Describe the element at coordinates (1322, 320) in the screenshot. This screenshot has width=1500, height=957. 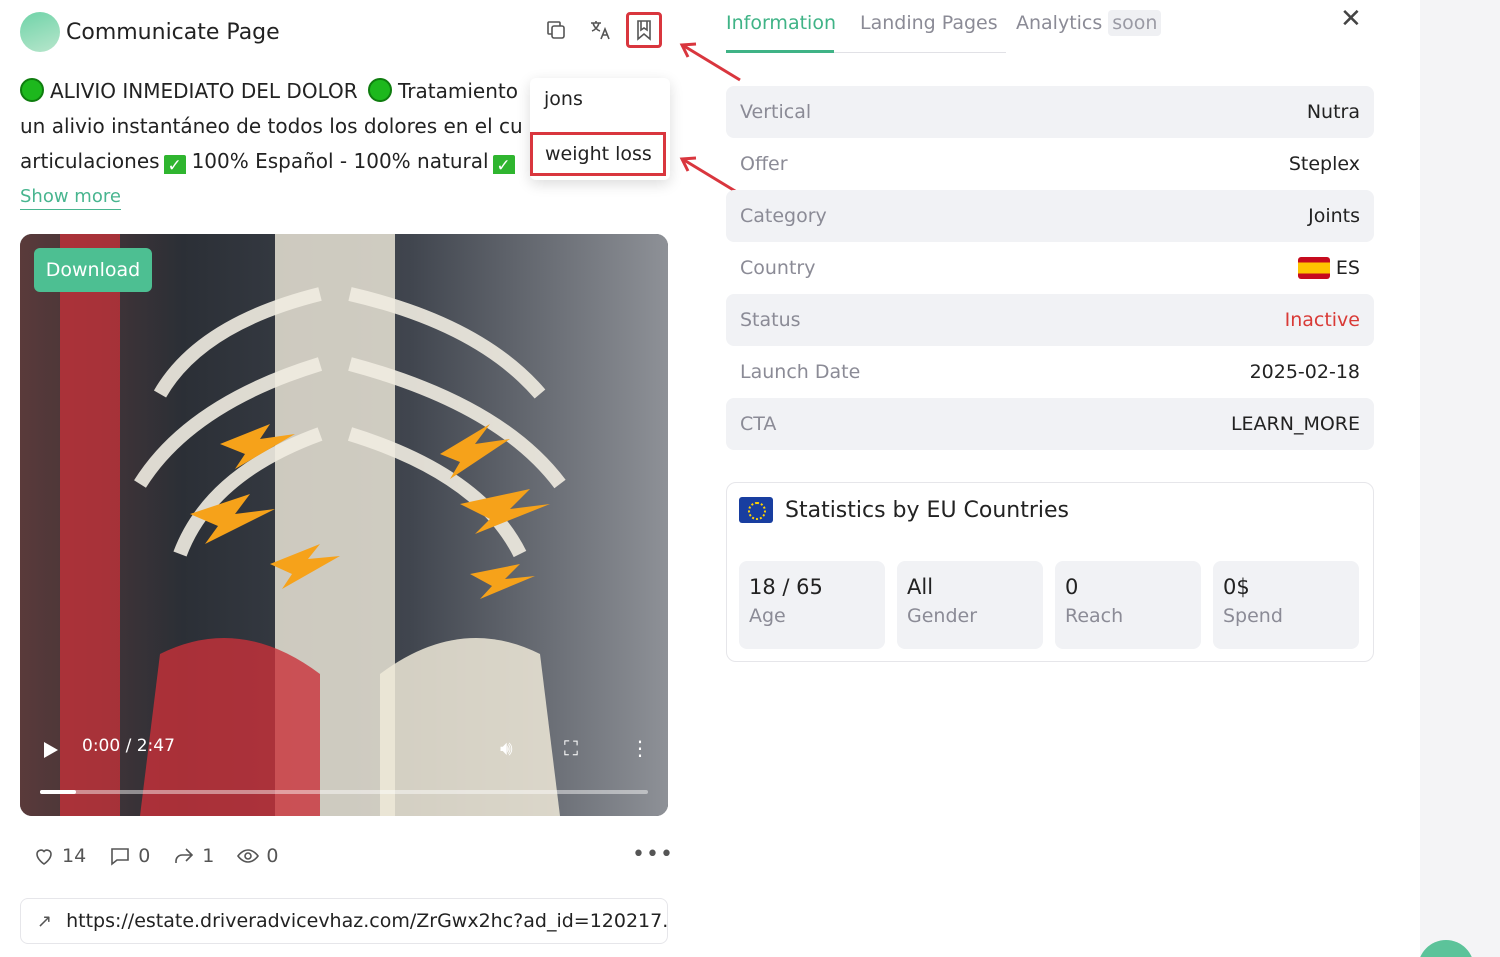
I see `status-value: Inactive` at that location.